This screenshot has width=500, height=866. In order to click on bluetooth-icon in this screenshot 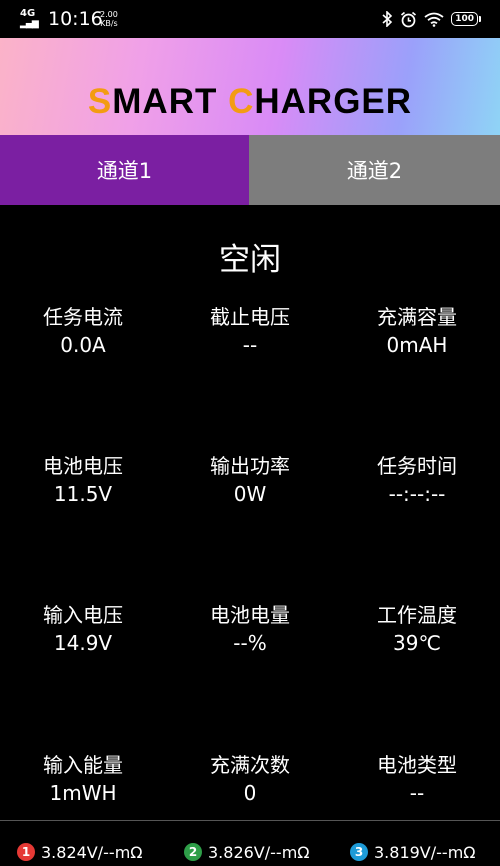, I will do `click(387, 19)`.